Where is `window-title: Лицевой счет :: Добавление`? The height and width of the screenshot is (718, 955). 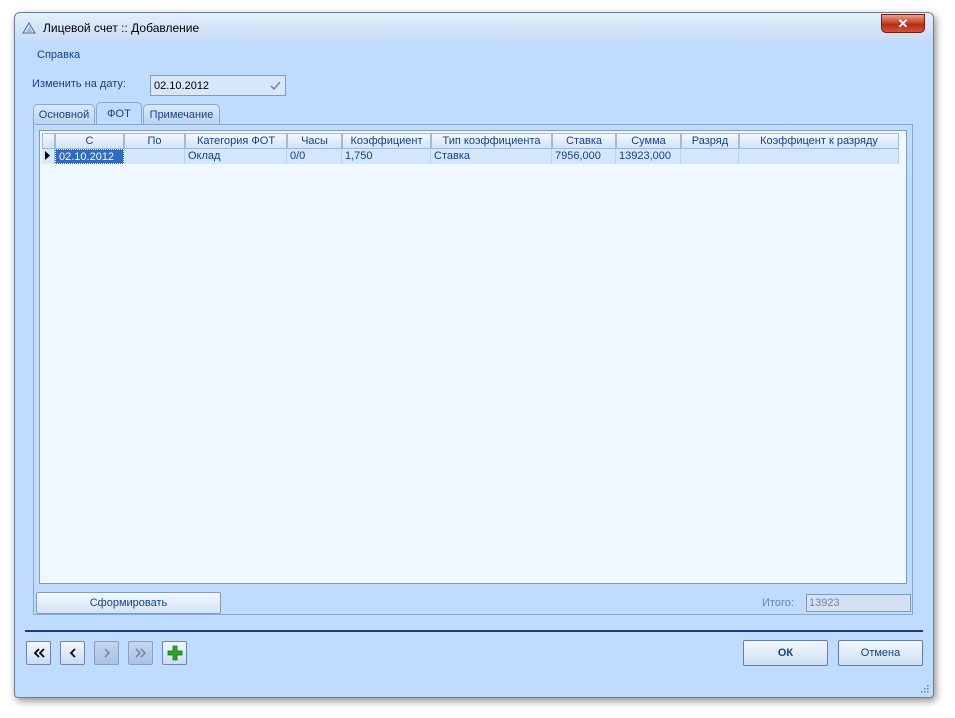 window-title: Лицевой счет :: Добавление is located at coordinates (121, 28).